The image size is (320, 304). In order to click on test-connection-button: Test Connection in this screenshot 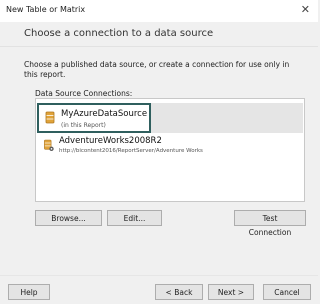, I will do `click(270, 223)`.